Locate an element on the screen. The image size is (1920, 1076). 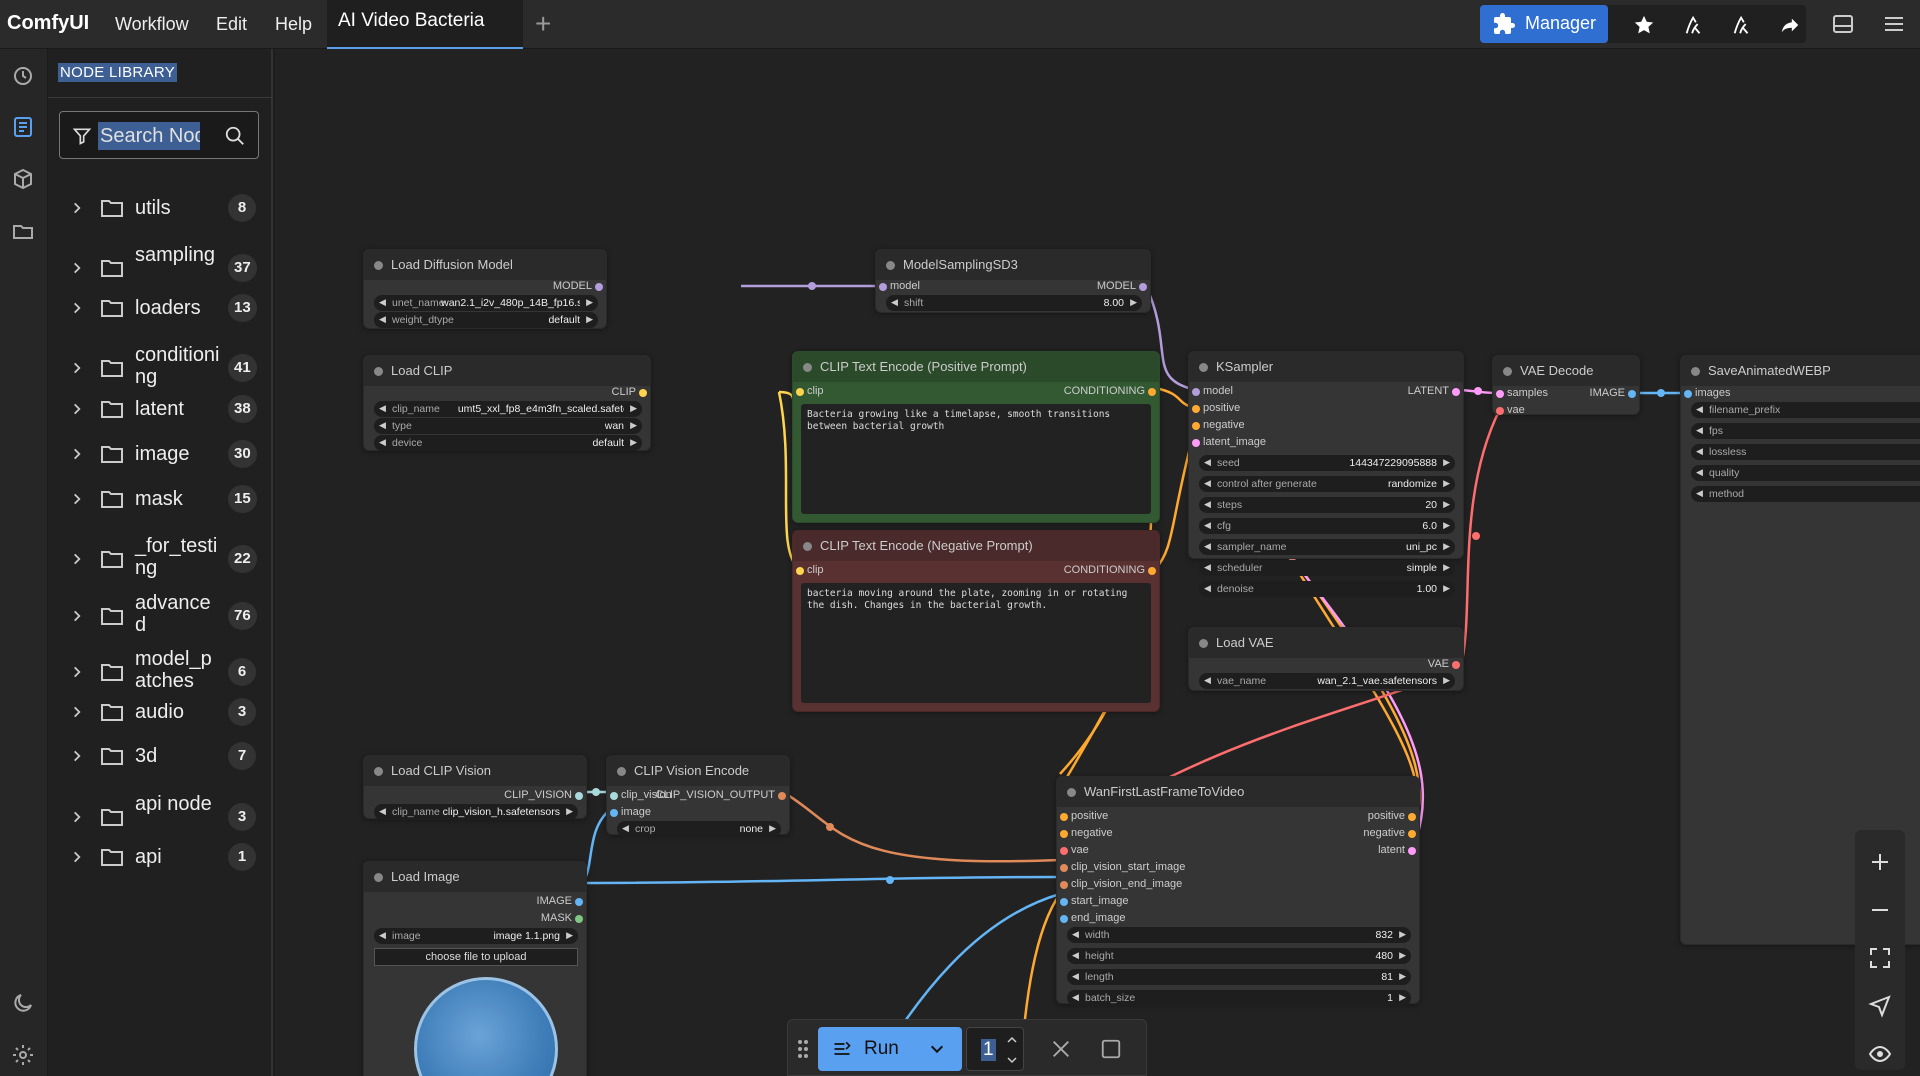
widget-quality: ◀ quality is located at coordinates (1805, 473).